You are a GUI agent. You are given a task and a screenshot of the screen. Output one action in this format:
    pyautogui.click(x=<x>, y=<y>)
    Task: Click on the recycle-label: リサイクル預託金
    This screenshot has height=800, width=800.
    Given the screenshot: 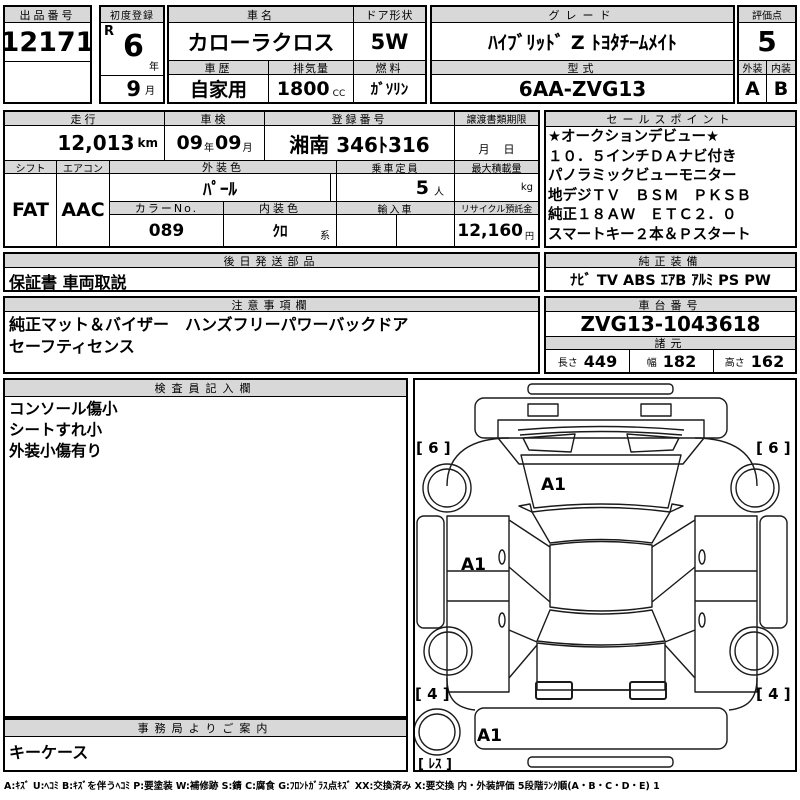 What is the action you would take?
    pyautogui.click(x=496, y=208)
    